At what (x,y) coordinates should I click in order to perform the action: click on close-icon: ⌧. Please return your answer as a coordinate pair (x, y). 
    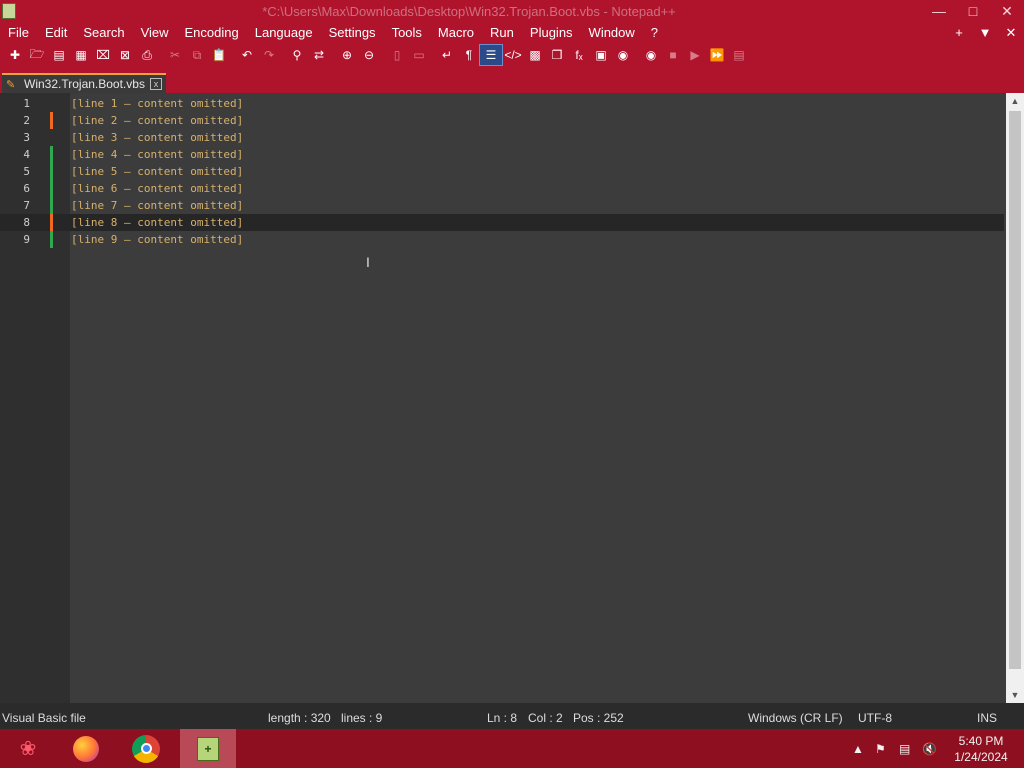
    Looking at the image, I should click on (103, 55).